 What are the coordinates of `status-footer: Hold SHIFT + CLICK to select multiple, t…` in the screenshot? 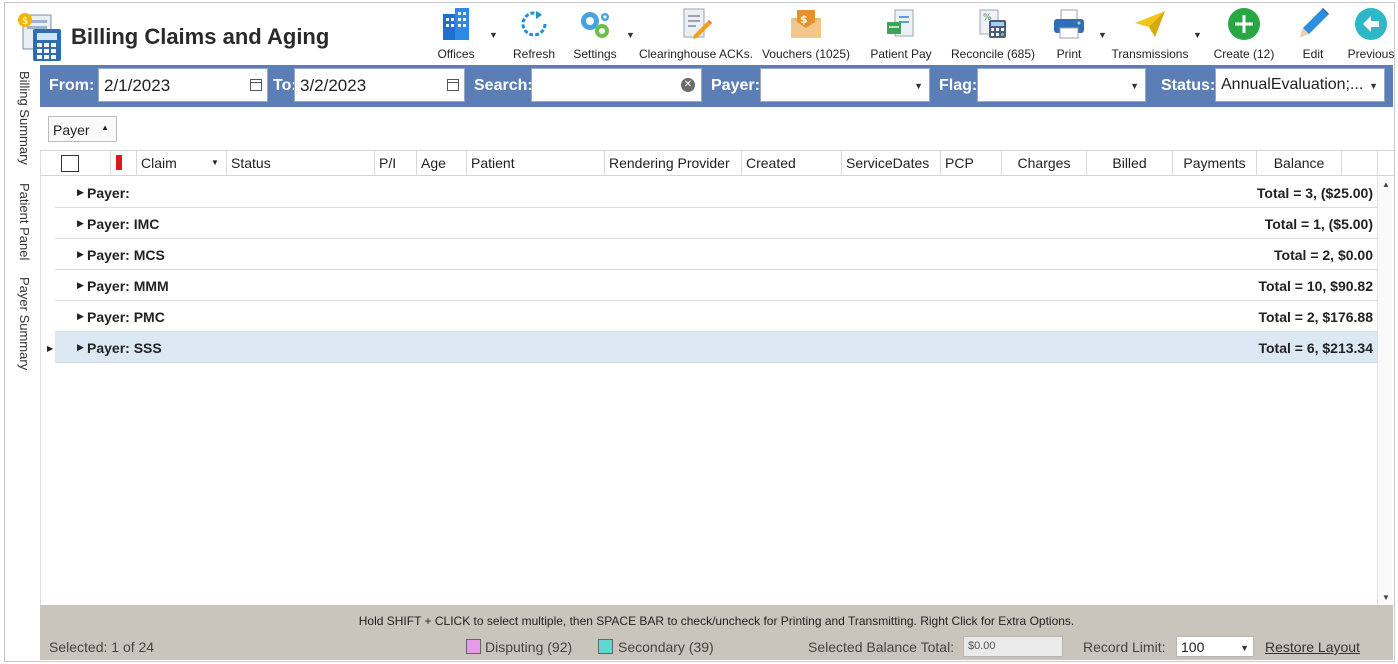 It's located at (716, 632).